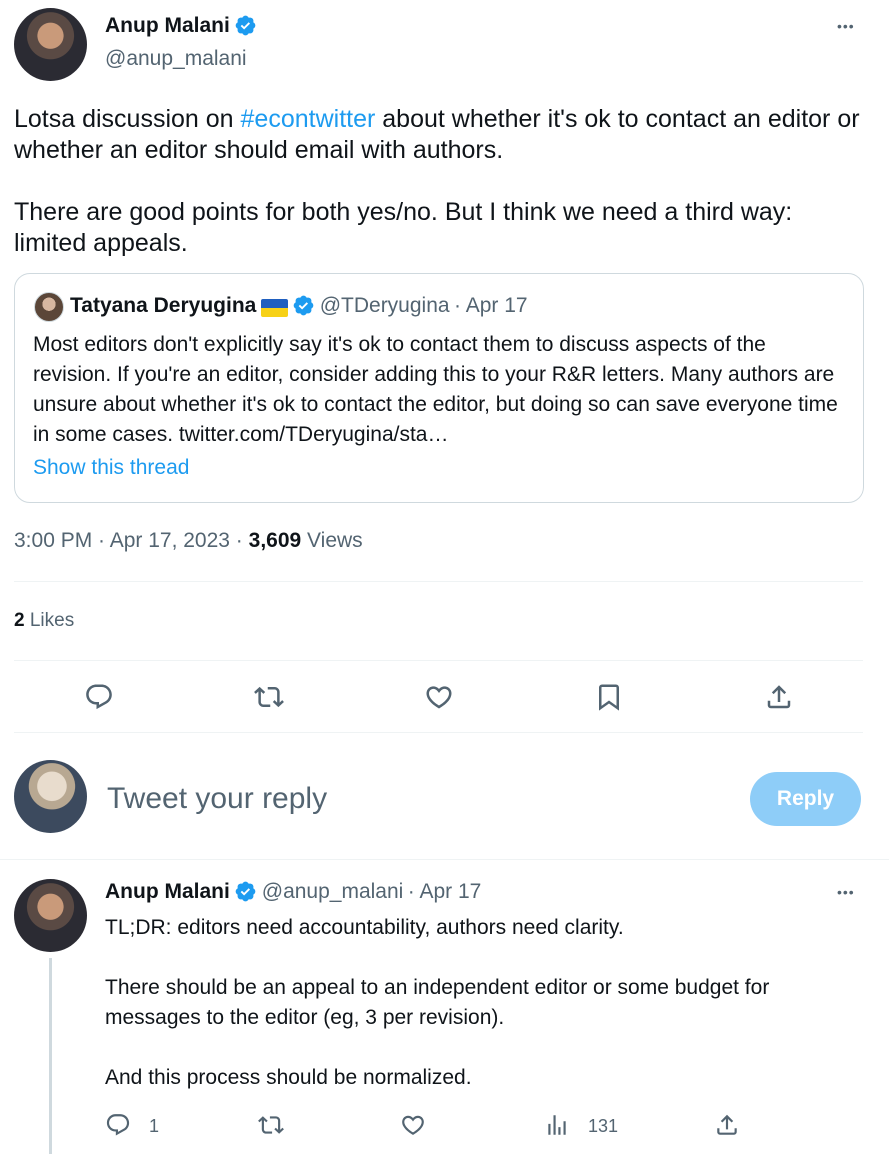 The height and width of the screenshot is (1154, 889). Describe the element at coordinates (50, 915) in the screenshot. I see `reply-author-avatar` at that location.